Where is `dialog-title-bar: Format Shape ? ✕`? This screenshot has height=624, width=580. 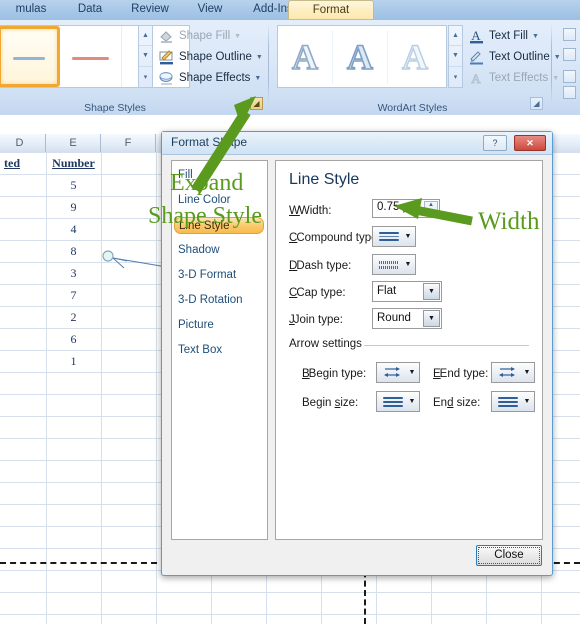
dialog-title-bar: Format Shape ? ✕ is located at coordinates (357, 143).